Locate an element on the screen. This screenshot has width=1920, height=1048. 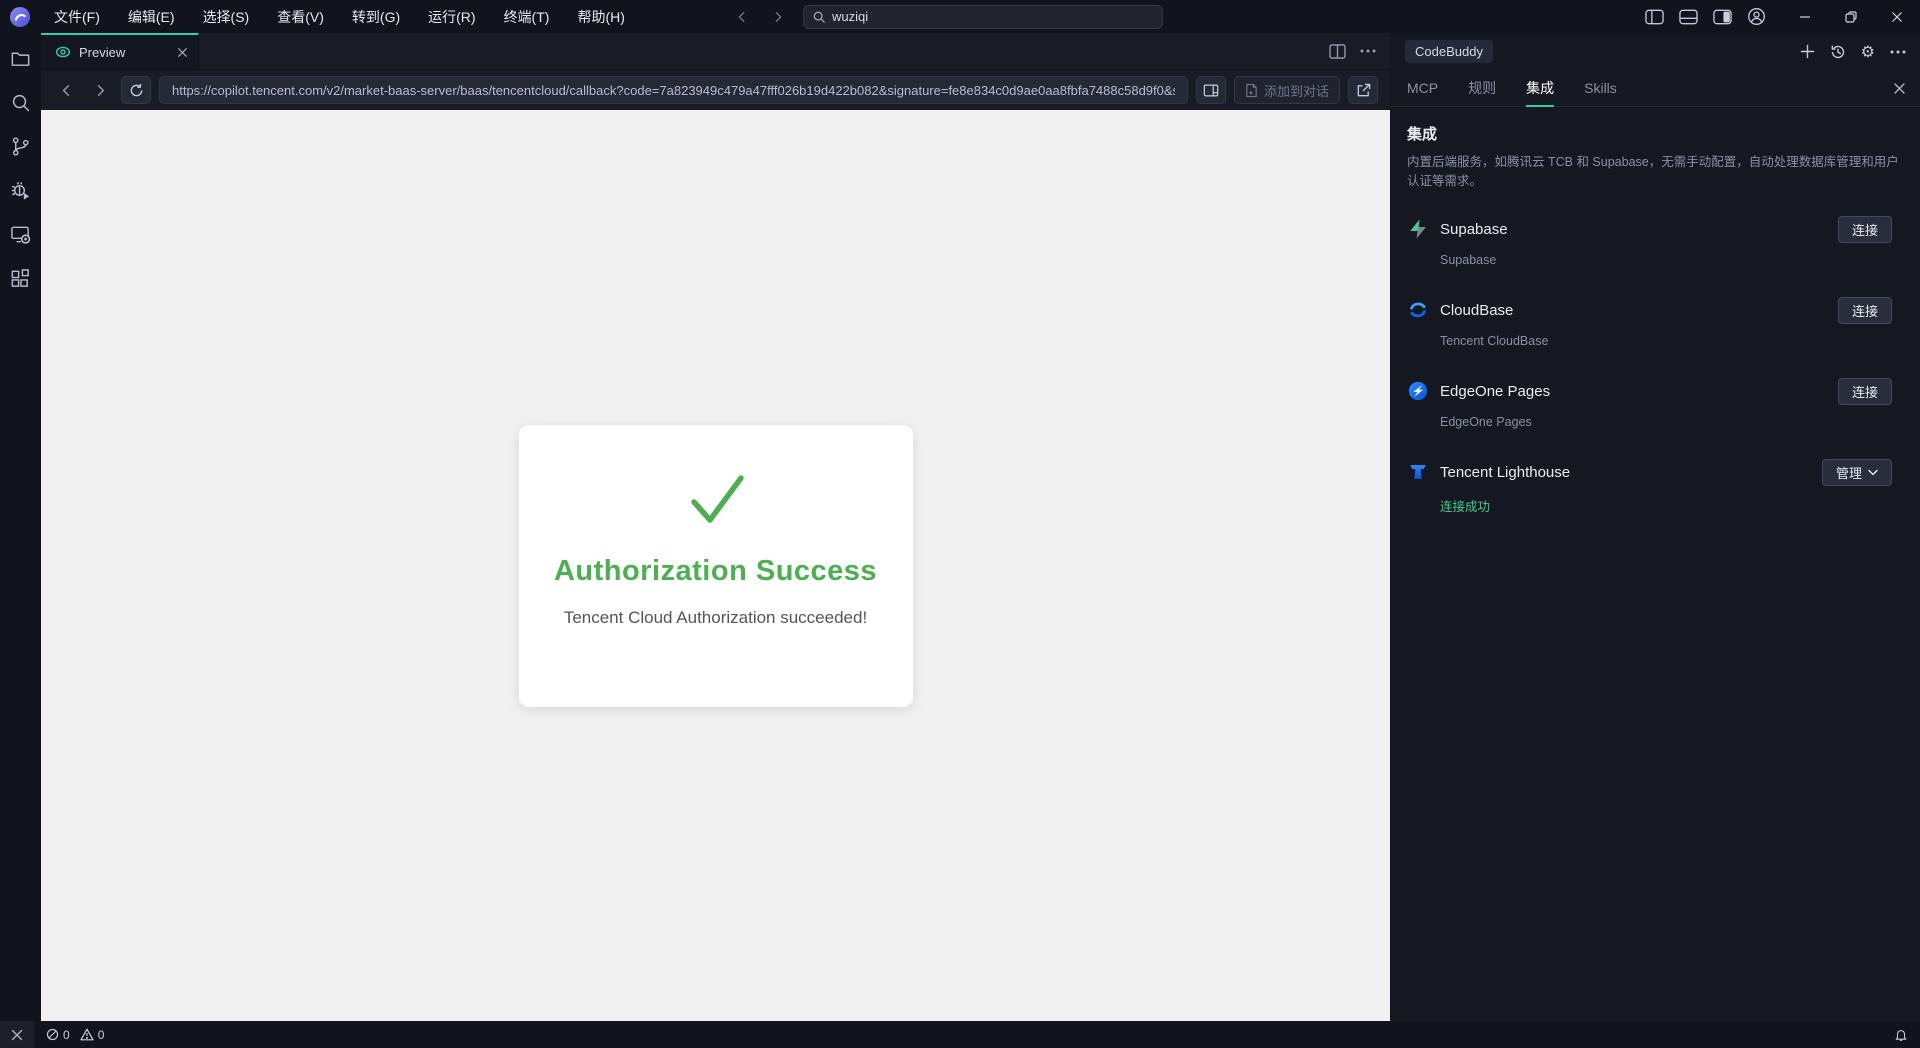
toggle-bottom-panel-icon is located at coordinates (1688, 17).